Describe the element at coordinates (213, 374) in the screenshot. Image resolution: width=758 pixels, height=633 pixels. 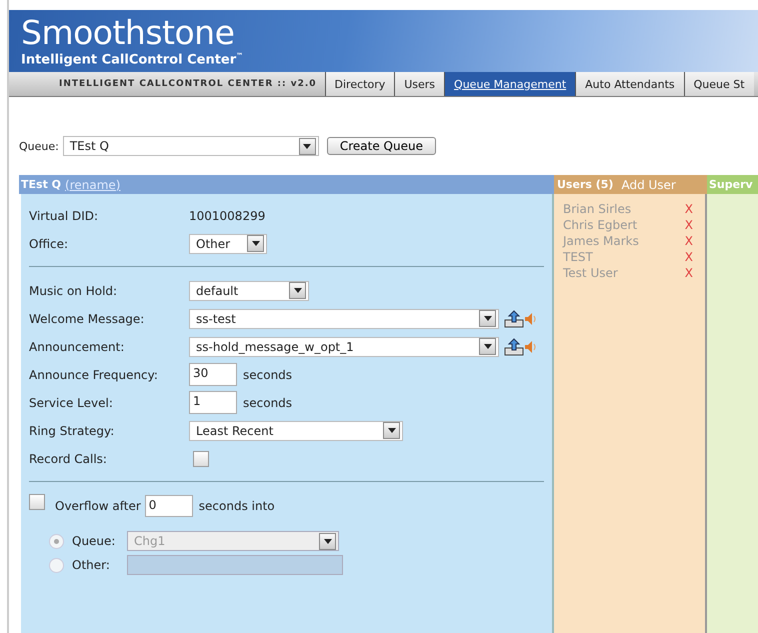
I see `number-field: 30` at that location.